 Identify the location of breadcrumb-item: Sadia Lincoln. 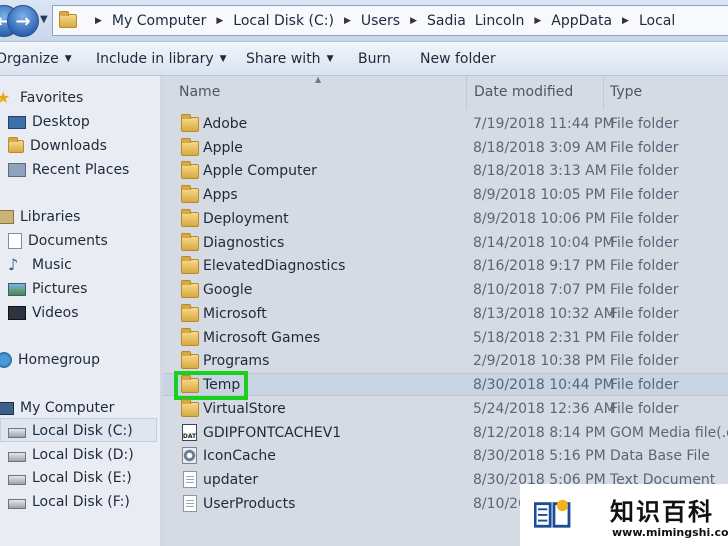
(475, 21).